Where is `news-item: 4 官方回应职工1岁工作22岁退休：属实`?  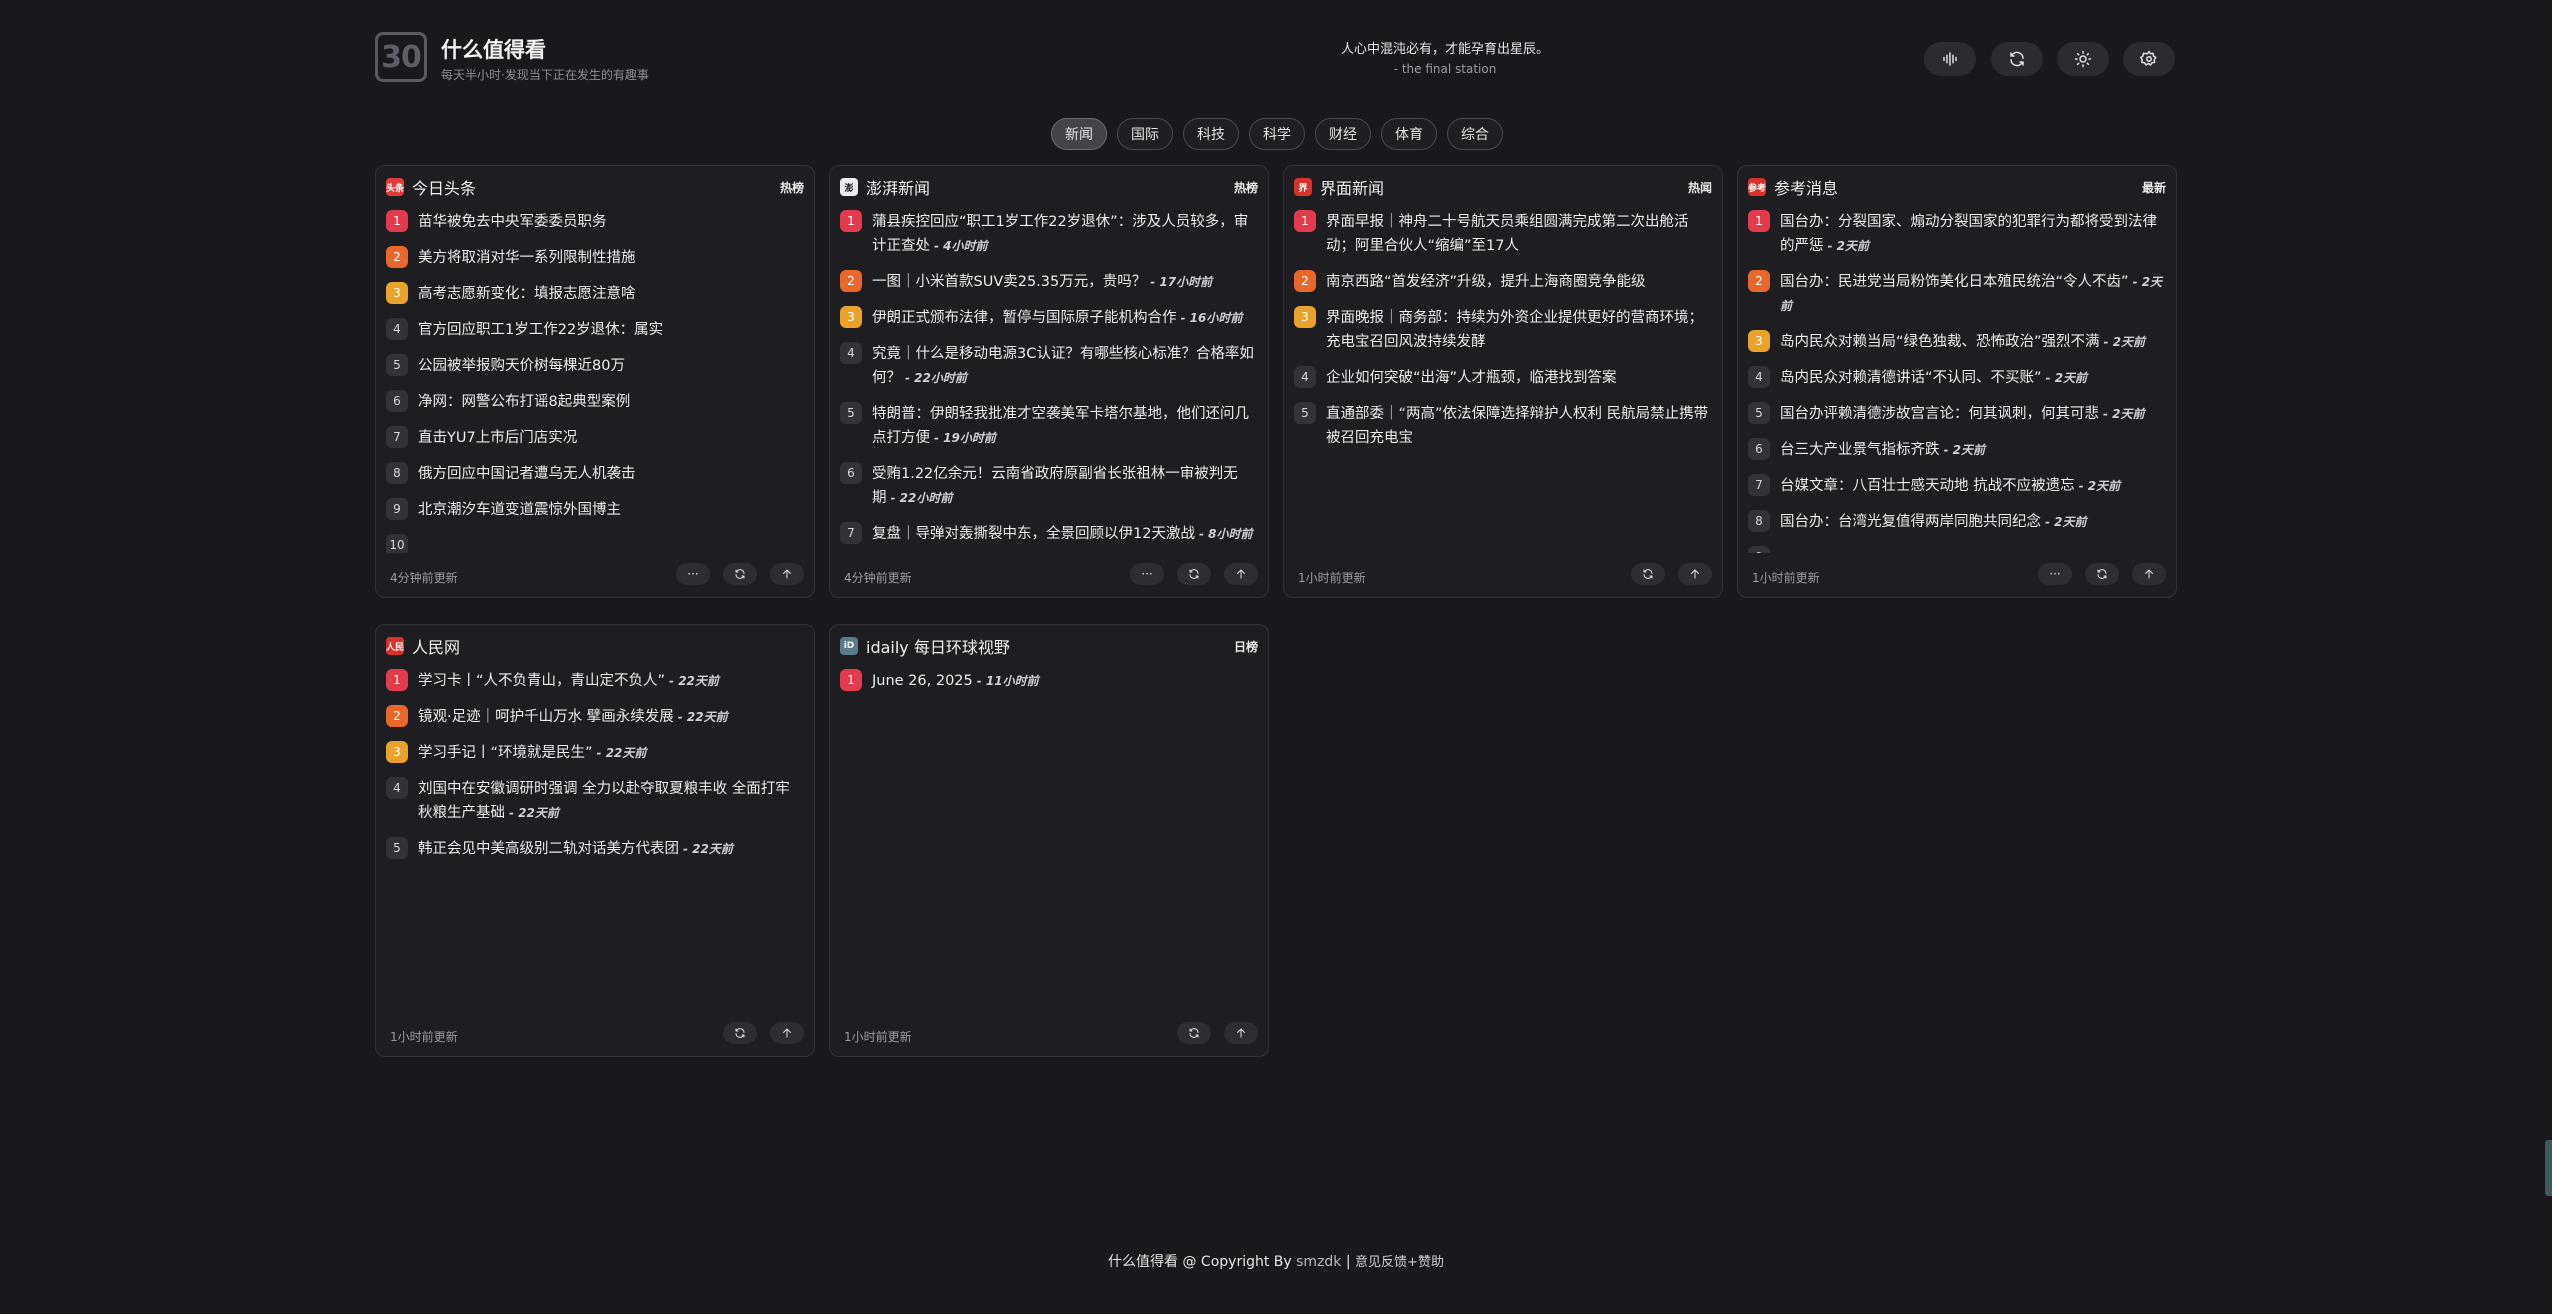 news-item: 4 官方回应职工1岁工作22岁退休：属实 is located at coordinates (595, 330).